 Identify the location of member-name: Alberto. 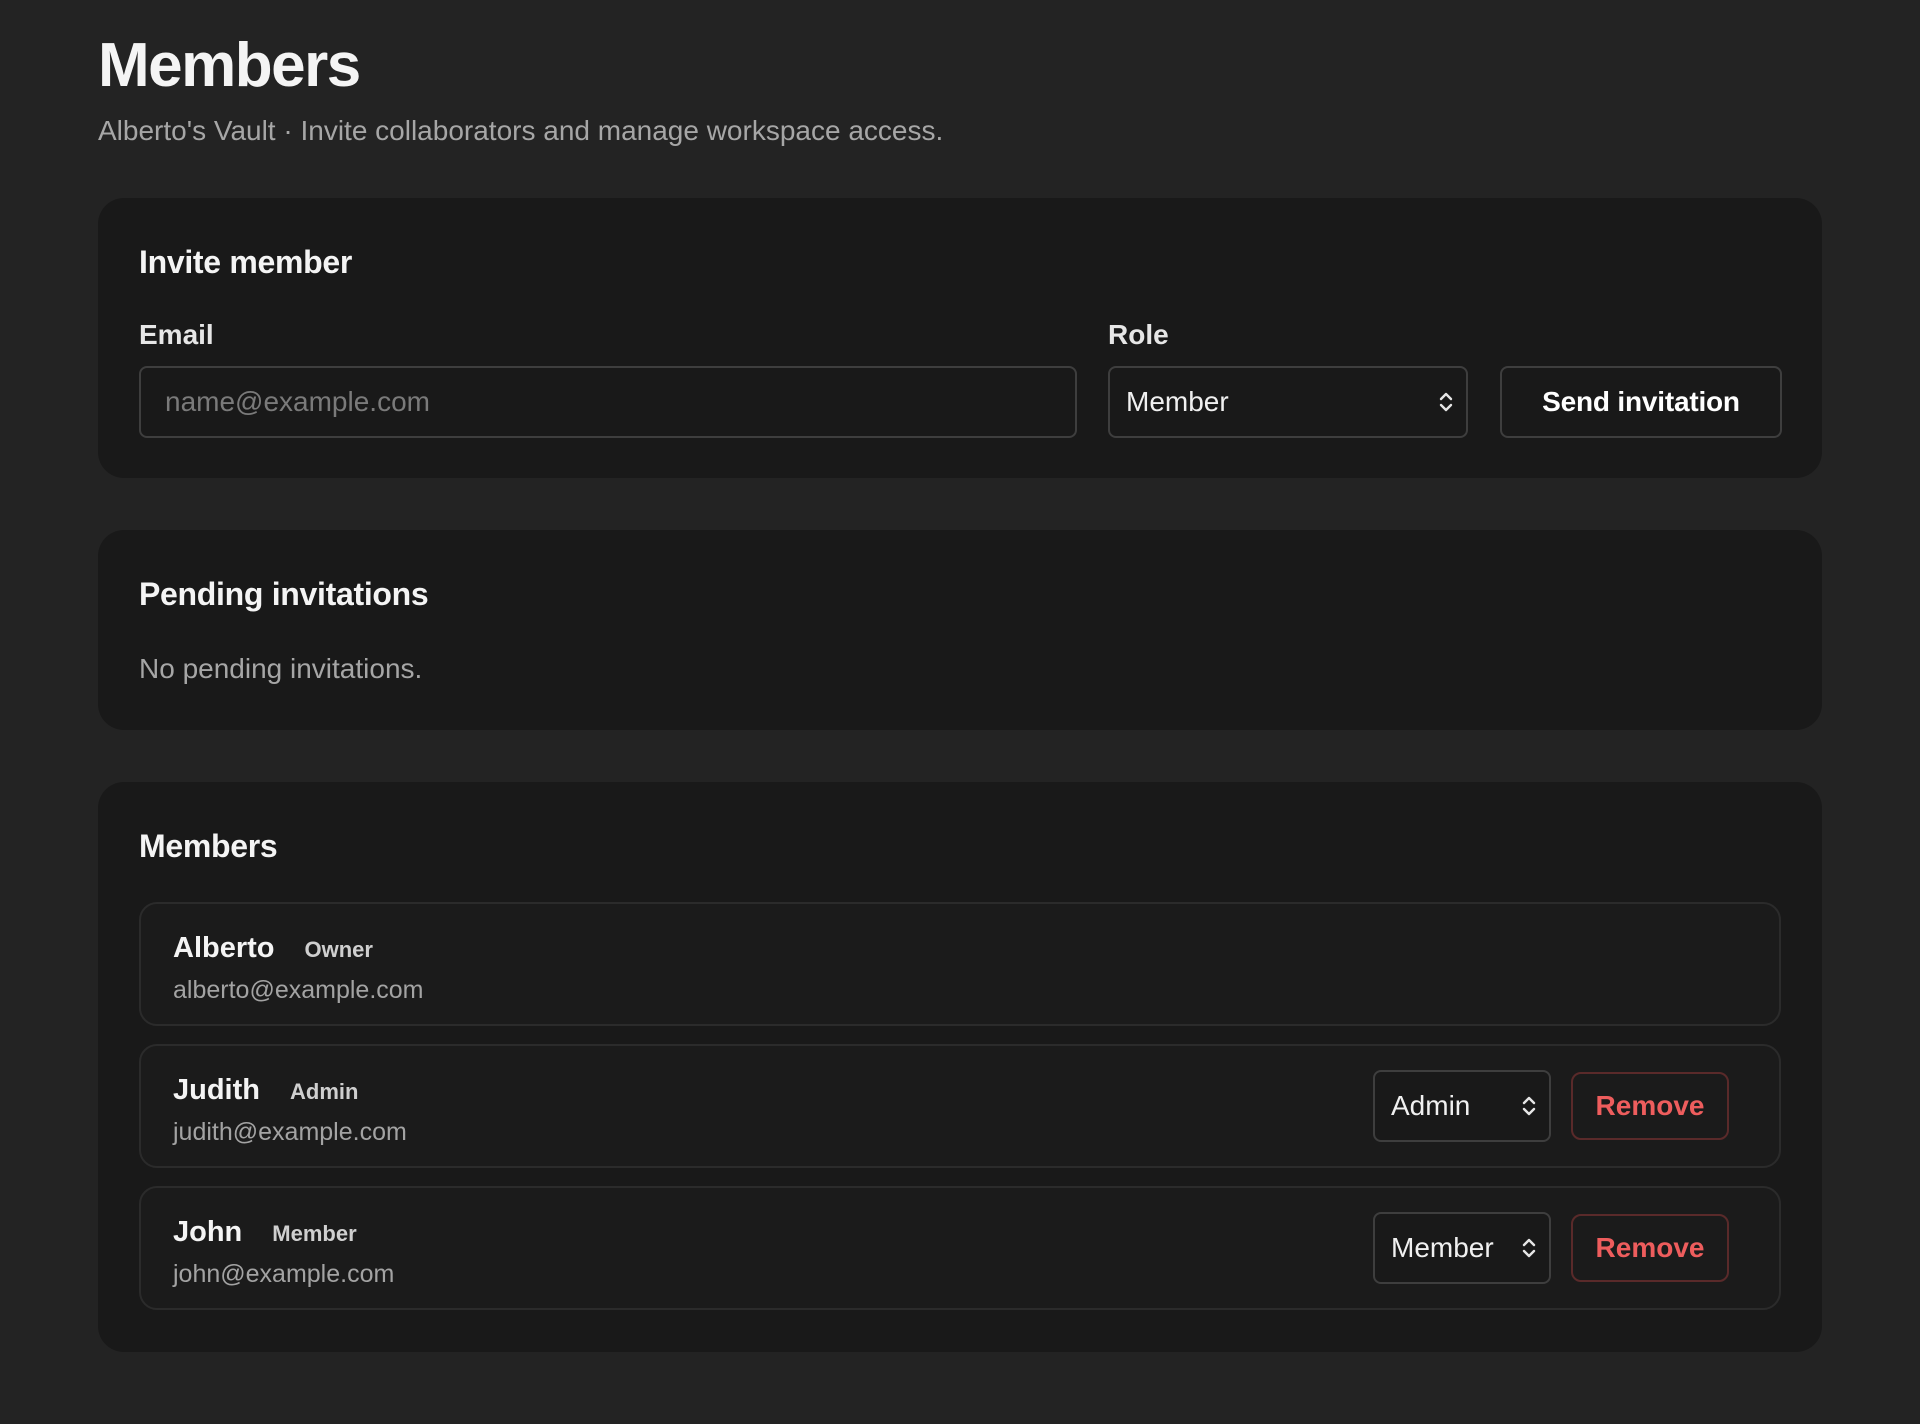
(224, 948).